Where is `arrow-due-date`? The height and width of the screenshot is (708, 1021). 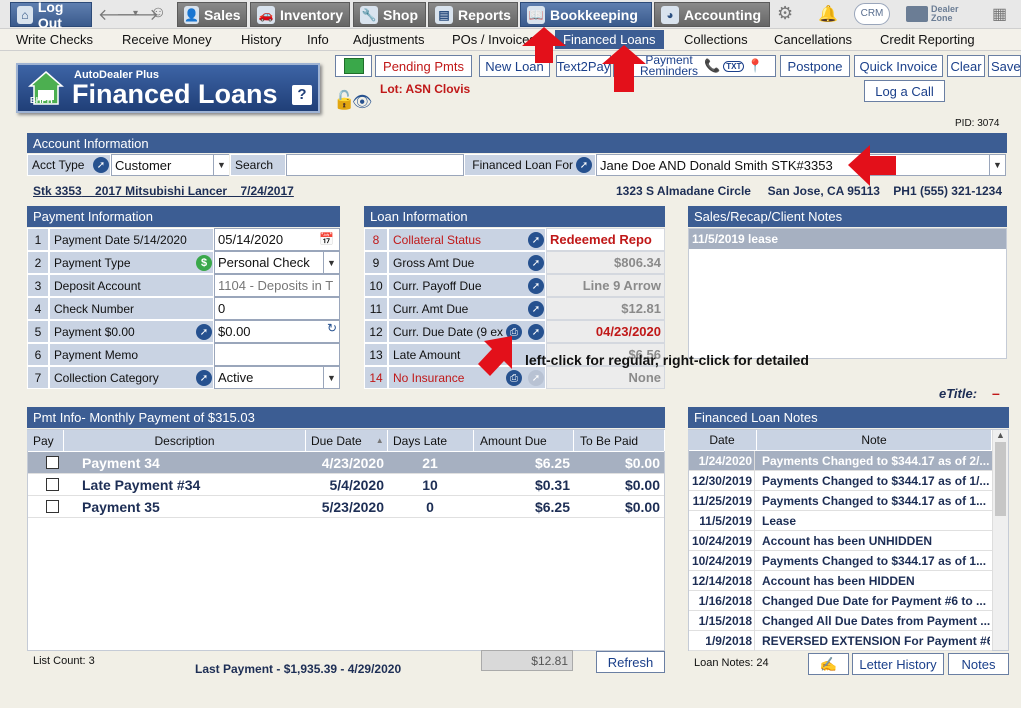 arrow-due-date is located at coordinates (495, 356).